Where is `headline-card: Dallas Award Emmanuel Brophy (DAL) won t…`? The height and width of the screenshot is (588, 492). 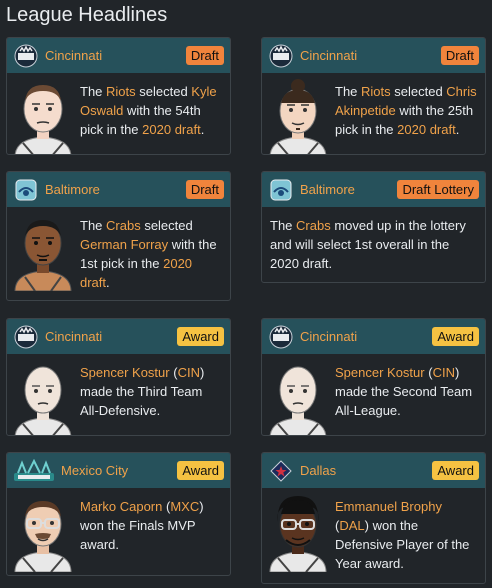 headline-card: Dallas Award Emmanuel Brophy (DAL) won t… is located at coordinates (373, 518).